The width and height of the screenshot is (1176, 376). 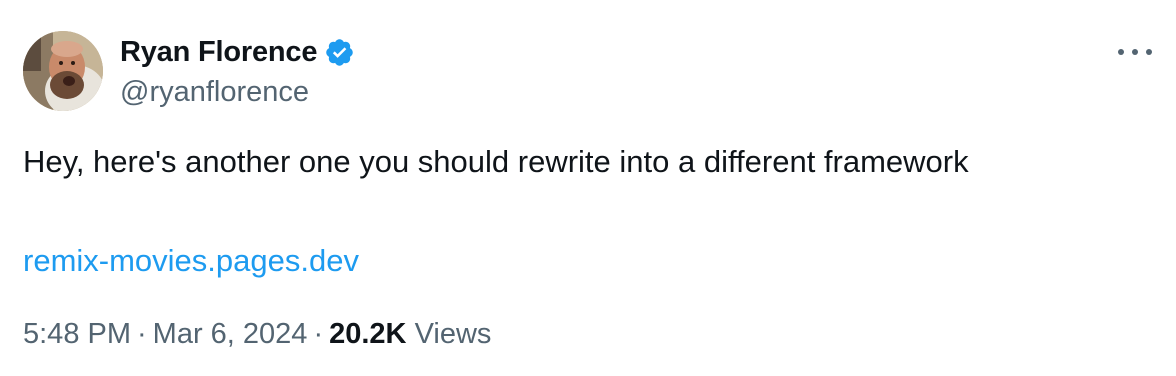 What do you see at coordinates (214, 92) in the screenshot?
I see `author-handle: @ryanflorence` at bounding box center [214, 92].